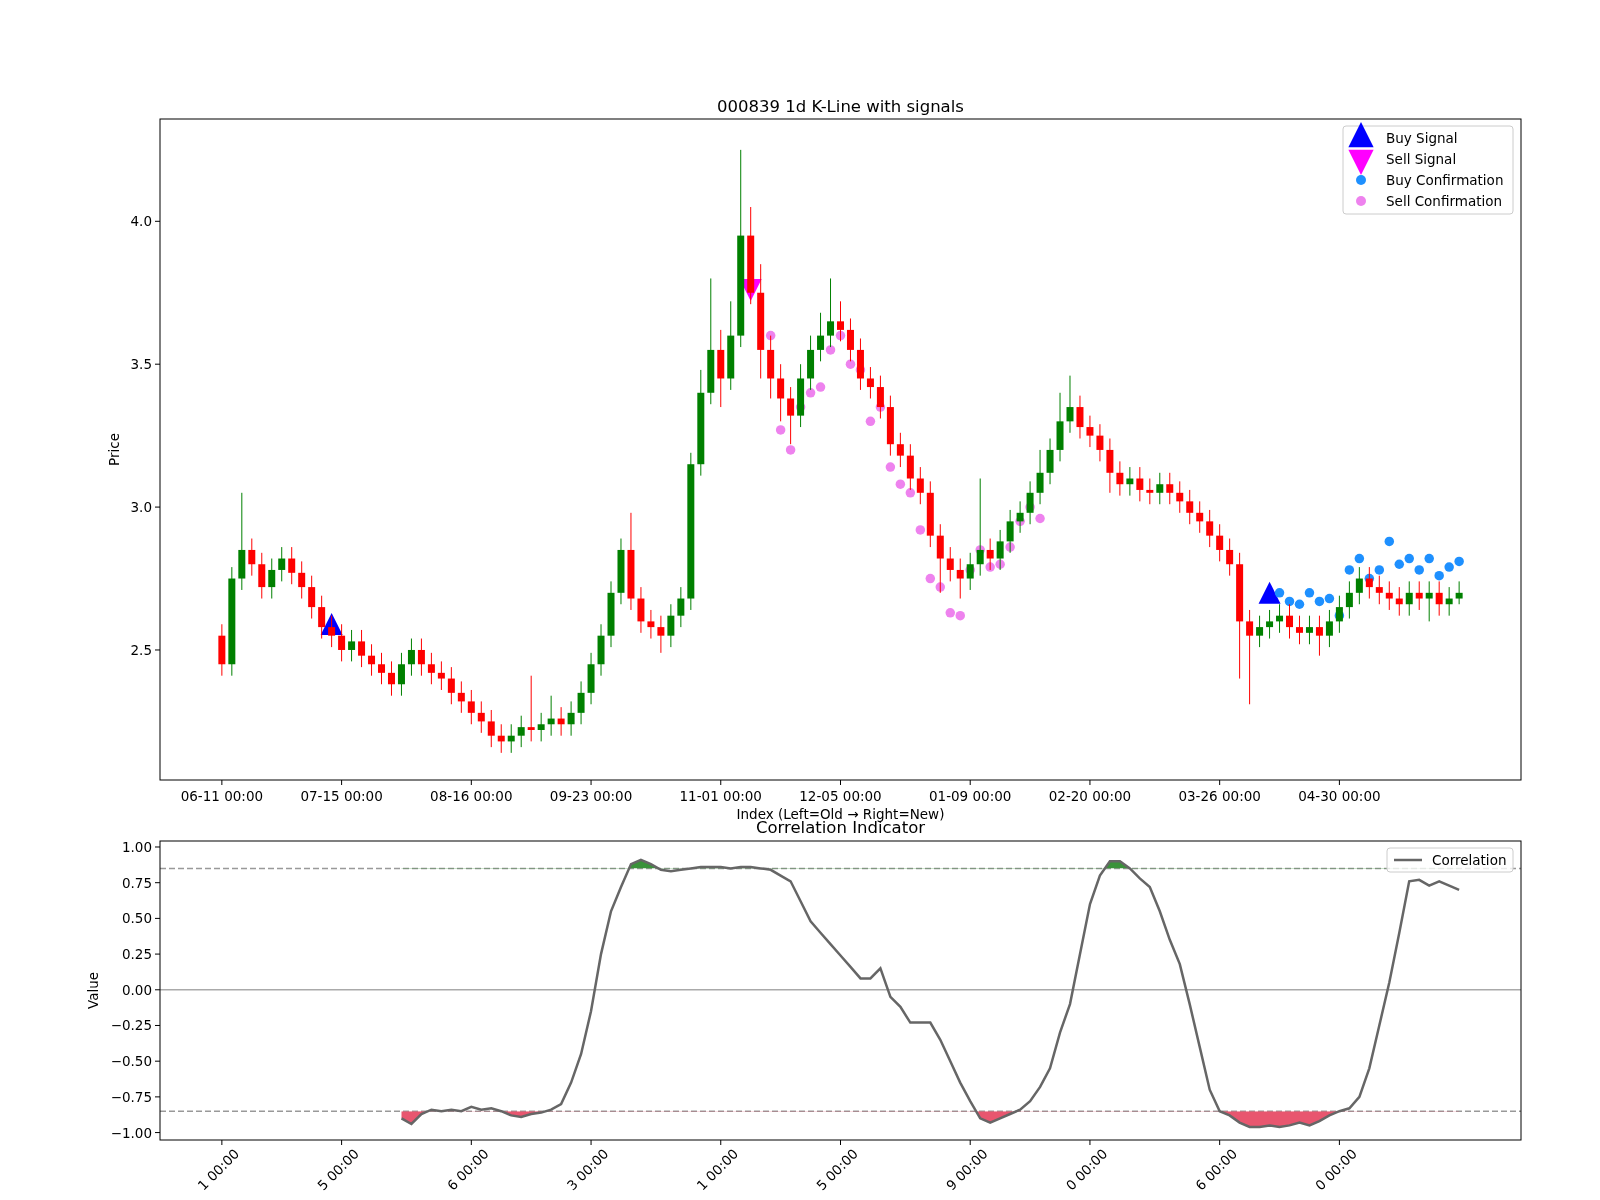  I want to click on x-tick-label: 02-20 00:00, so click(1090, 796).